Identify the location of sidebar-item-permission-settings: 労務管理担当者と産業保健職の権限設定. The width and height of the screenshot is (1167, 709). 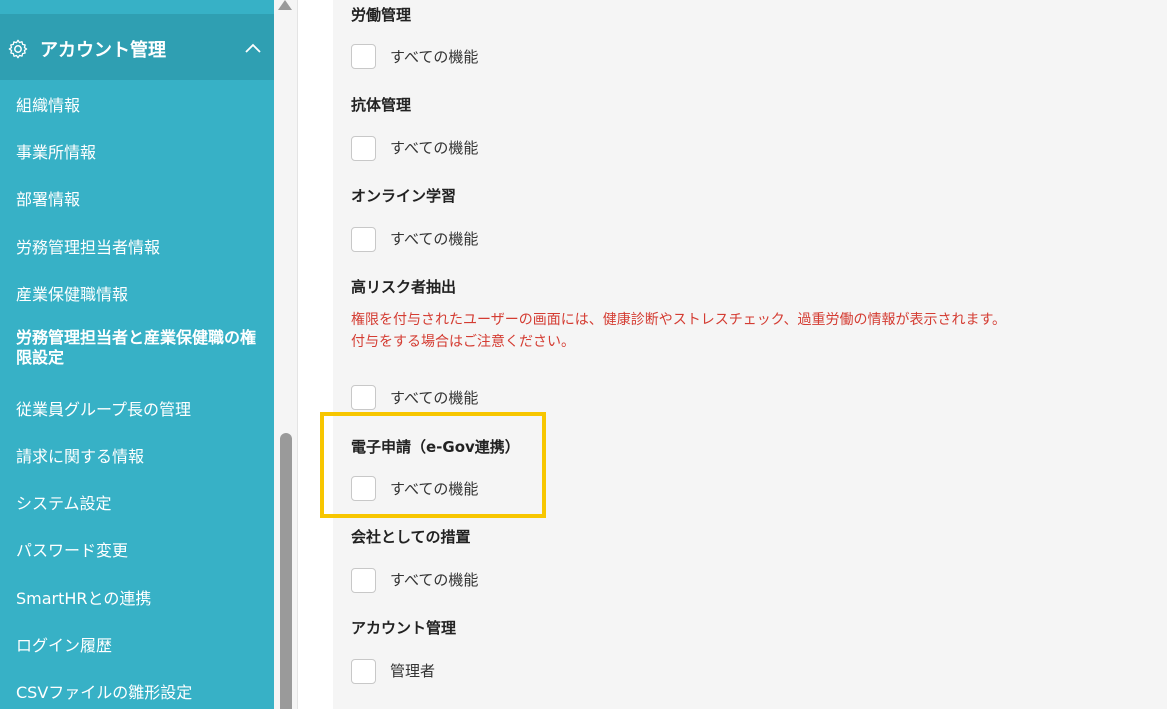
(141, 348).